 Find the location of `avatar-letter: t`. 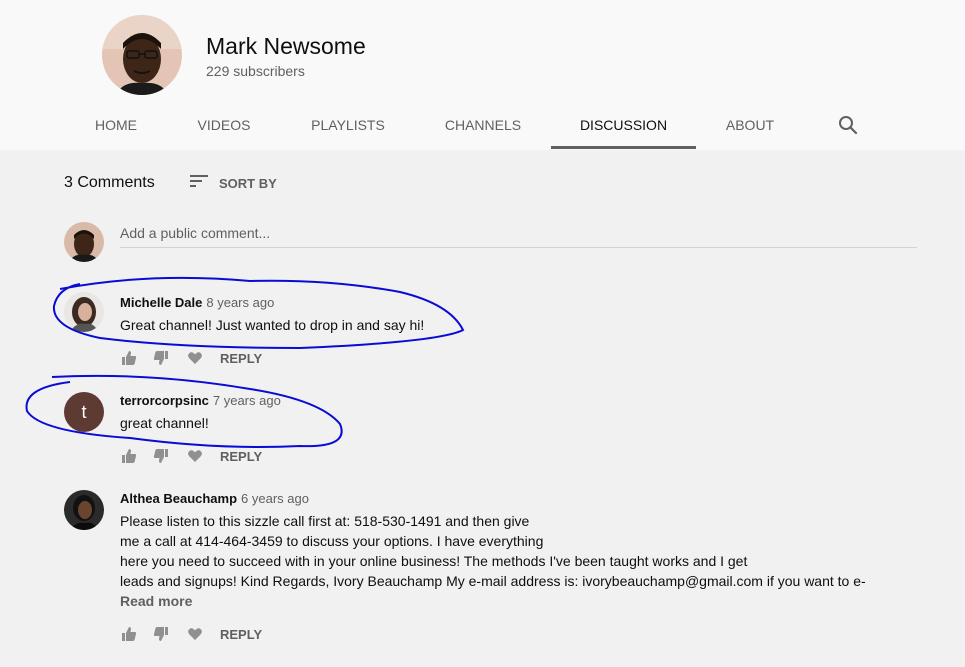

avatar-letter: t is located at coordinates (84, 411).